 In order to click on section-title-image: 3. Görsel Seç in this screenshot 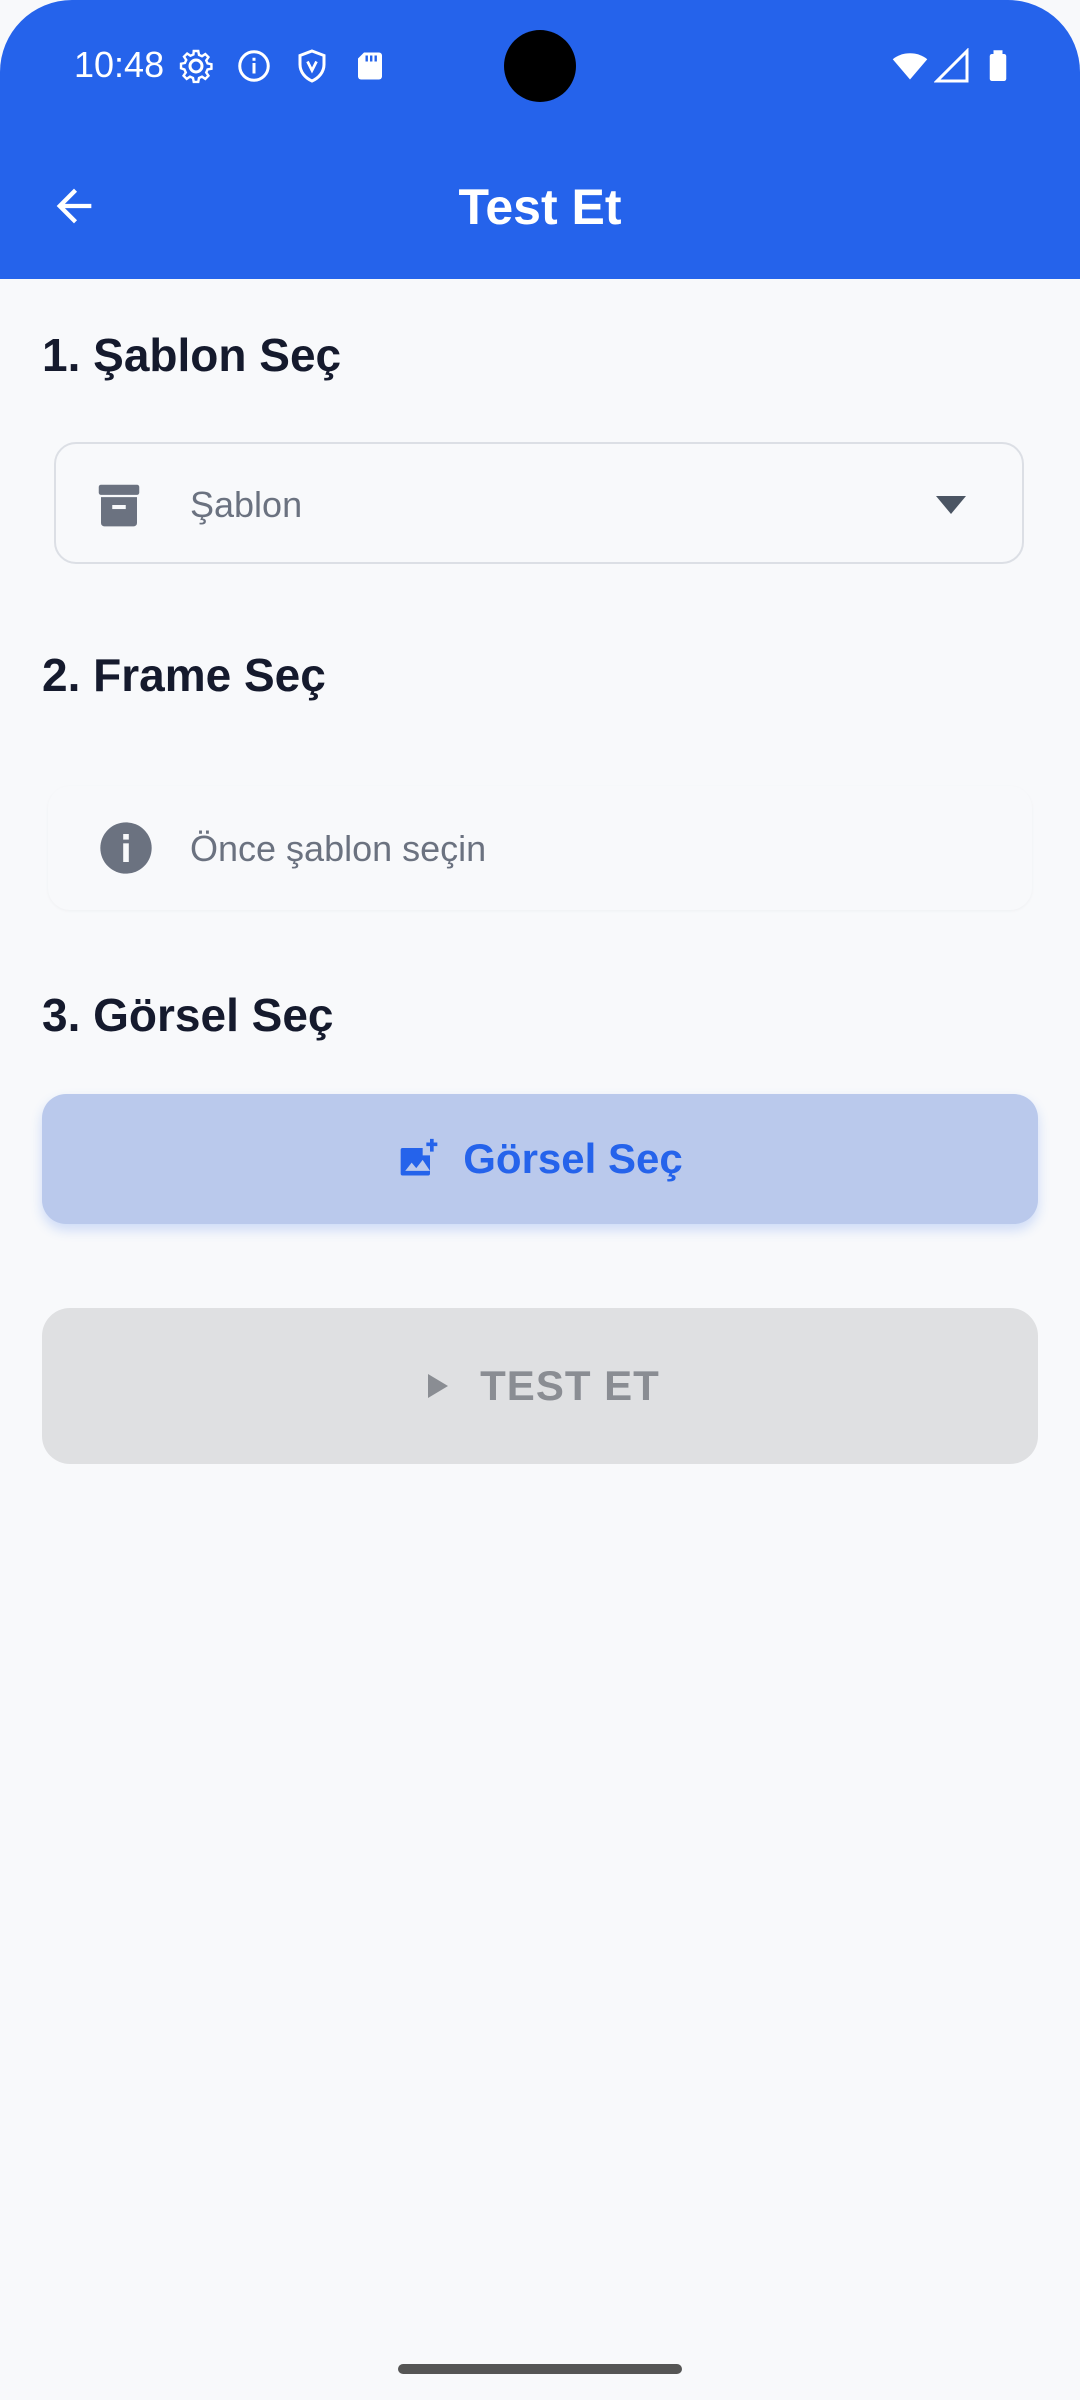, I will do `click(188, 1015)`.